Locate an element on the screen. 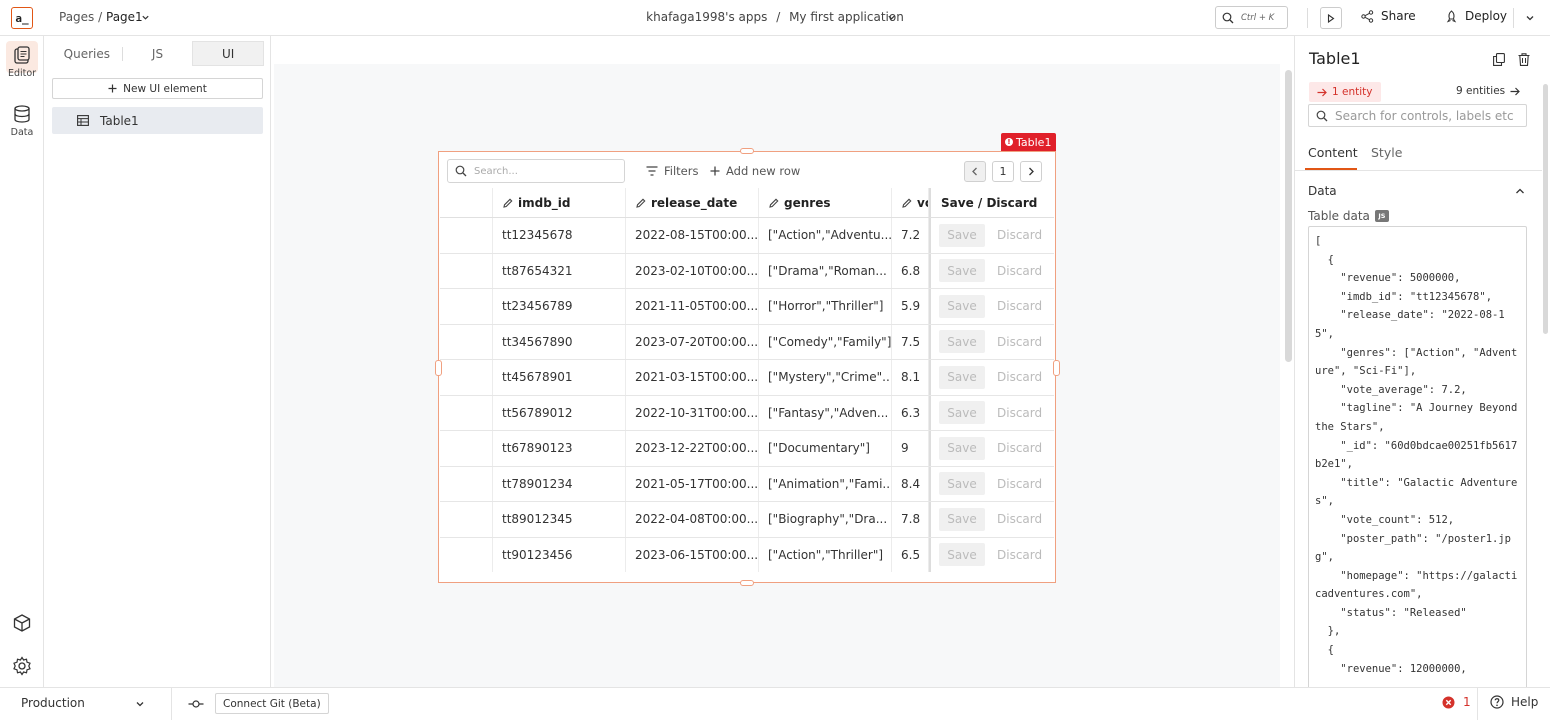 The width and height of the screenshot is (1550, 720). chevron-down-icon is located at coordinates (140, 704).